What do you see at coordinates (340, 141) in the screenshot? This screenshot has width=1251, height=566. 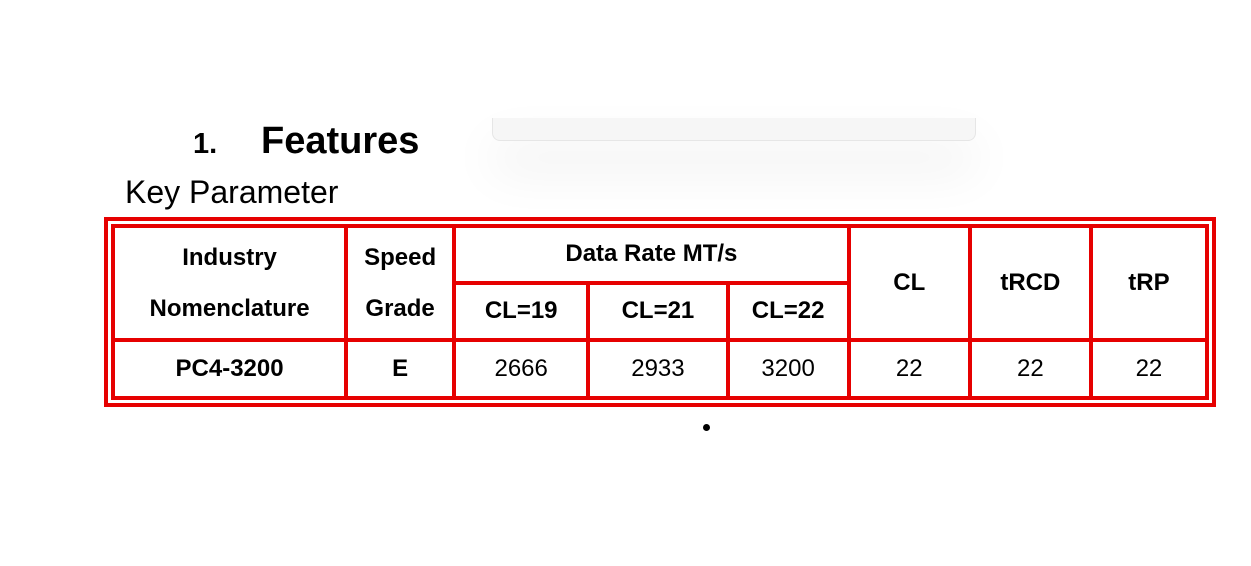 I see `section-title: Features` at bounding box center [340, 141].